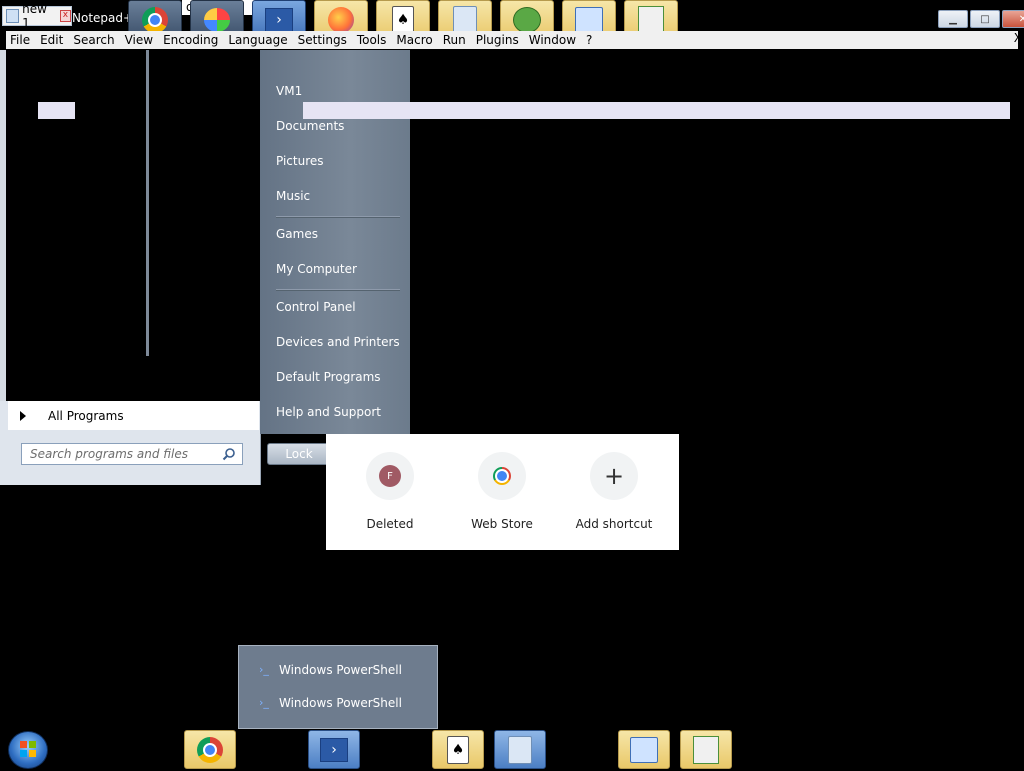  Describe the element at coordinates (297, 234) in the screenshot. I see `start-item-games: Games` at that location.